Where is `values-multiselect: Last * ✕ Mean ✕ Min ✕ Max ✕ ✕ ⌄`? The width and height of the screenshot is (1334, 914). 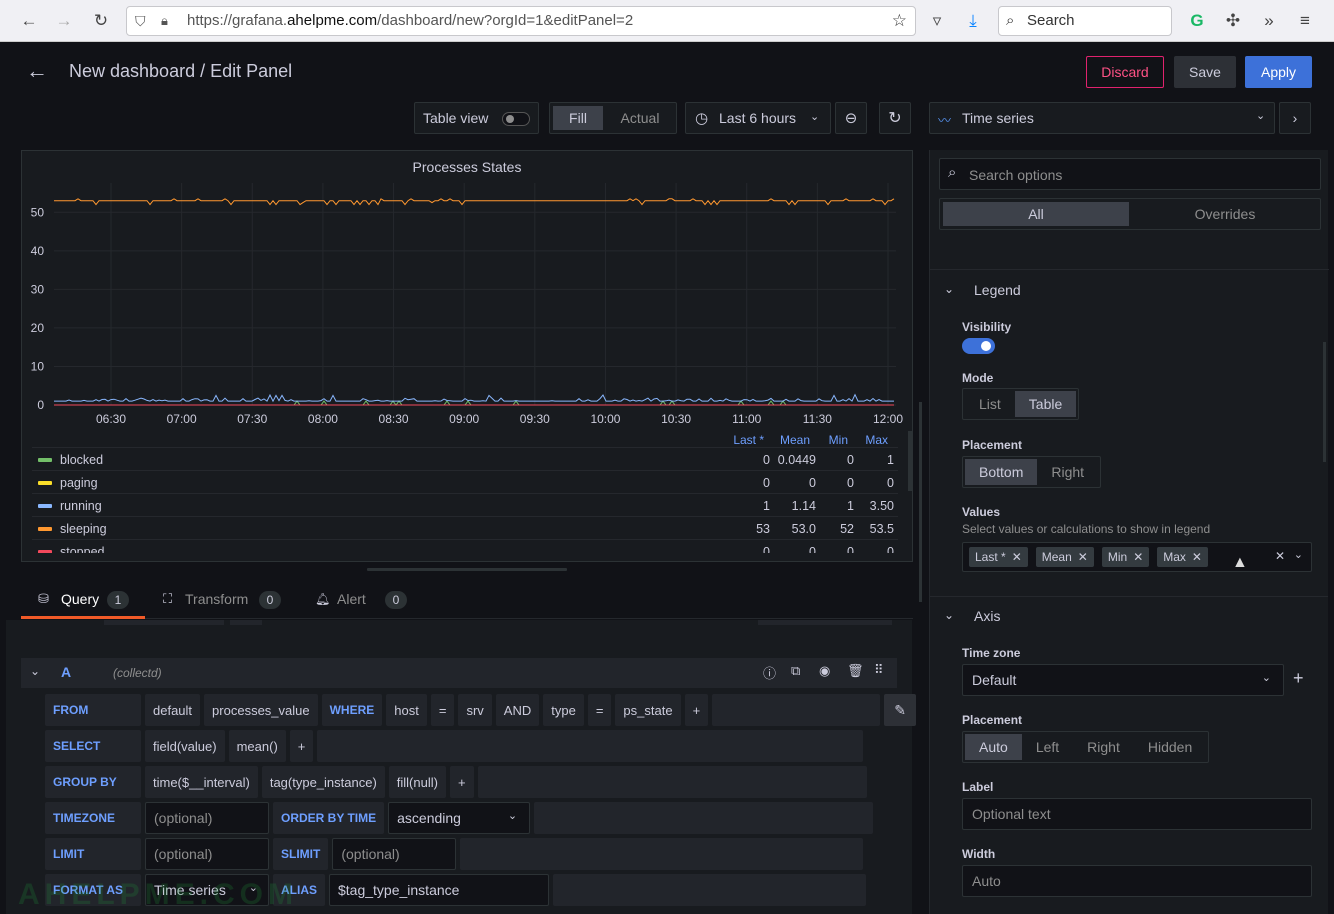 values-multiselect: Last * ✕ Mean ✕ Min ✕ Max ✕ ✕ ⌄ is located at coordinates (1137, 557).